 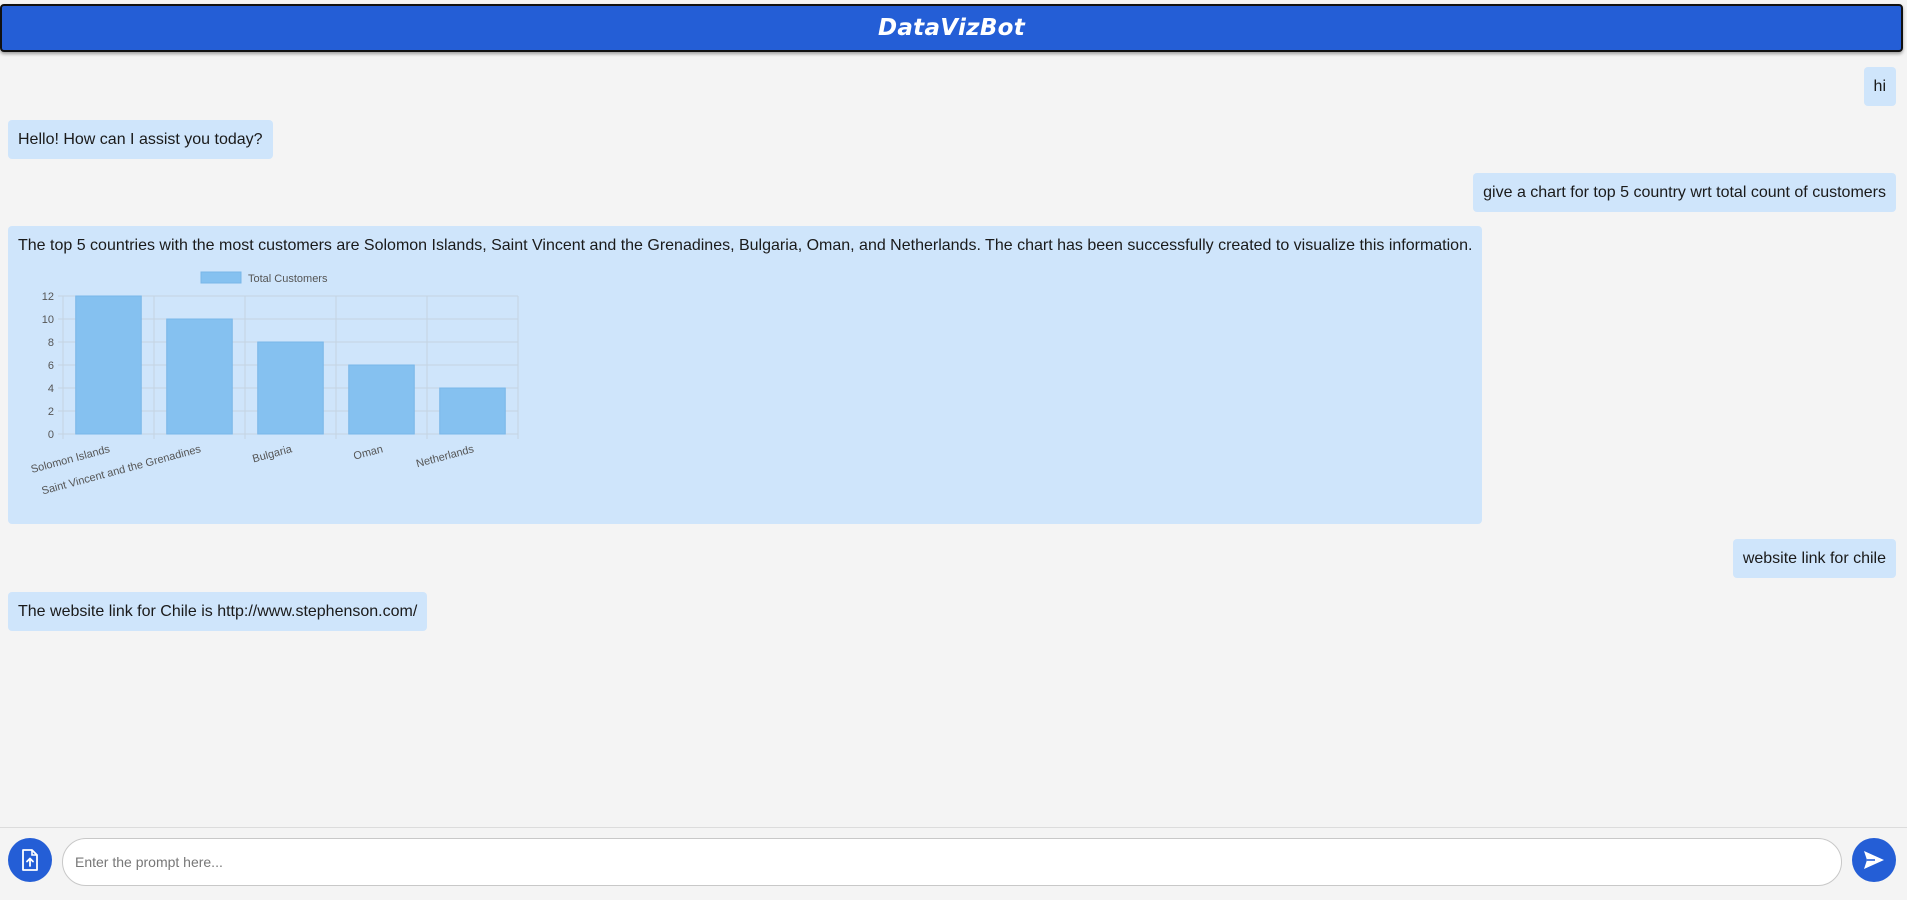 What do you see at coordinates (51, 412) in the screenshot?
I see `y-tick-label: 2` at bounding box center [51, 412].